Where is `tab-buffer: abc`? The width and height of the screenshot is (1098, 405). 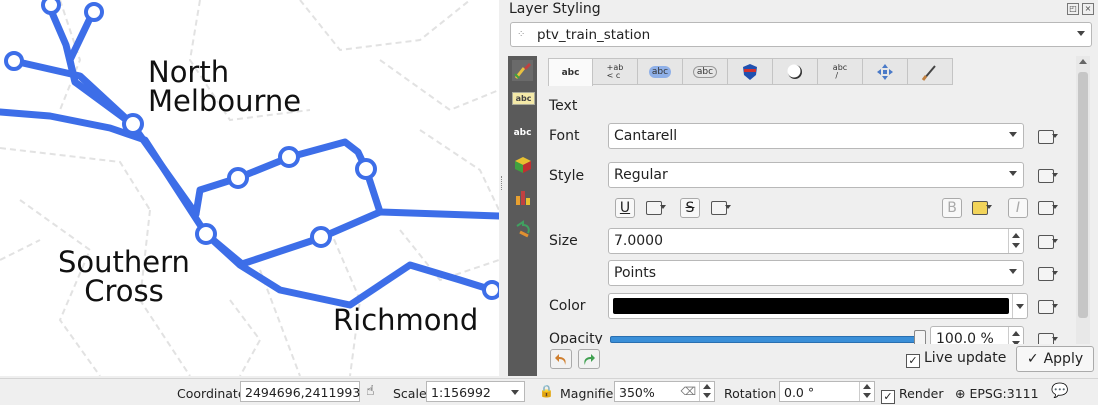
tab-buffer: abc is located at coordinates (660, 71).